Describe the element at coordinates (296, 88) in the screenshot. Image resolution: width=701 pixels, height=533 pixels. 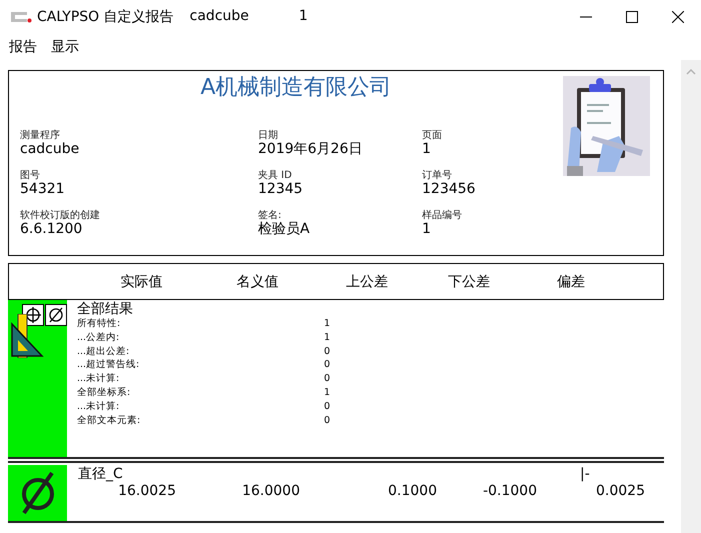
I see `company-name: A机械制造有限公司` at that location.